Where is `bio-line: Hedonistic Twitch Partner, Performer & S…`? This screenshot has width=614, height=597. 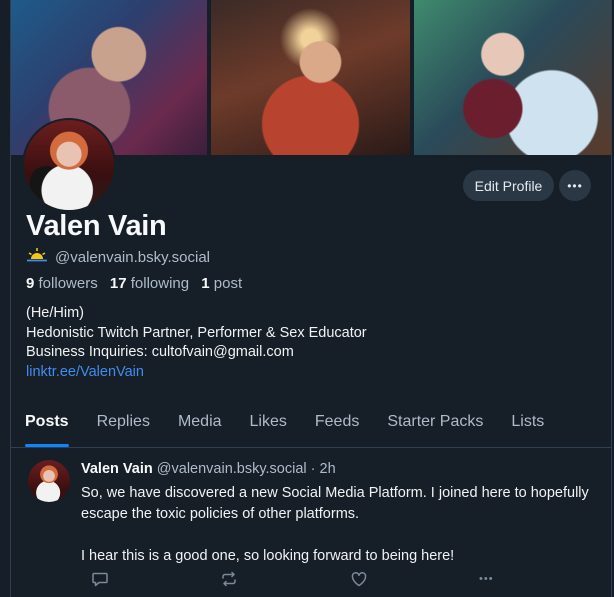
bio-line: Hedonistic Twitch Partner, Performer & S… is located at coordinates (196, 332).